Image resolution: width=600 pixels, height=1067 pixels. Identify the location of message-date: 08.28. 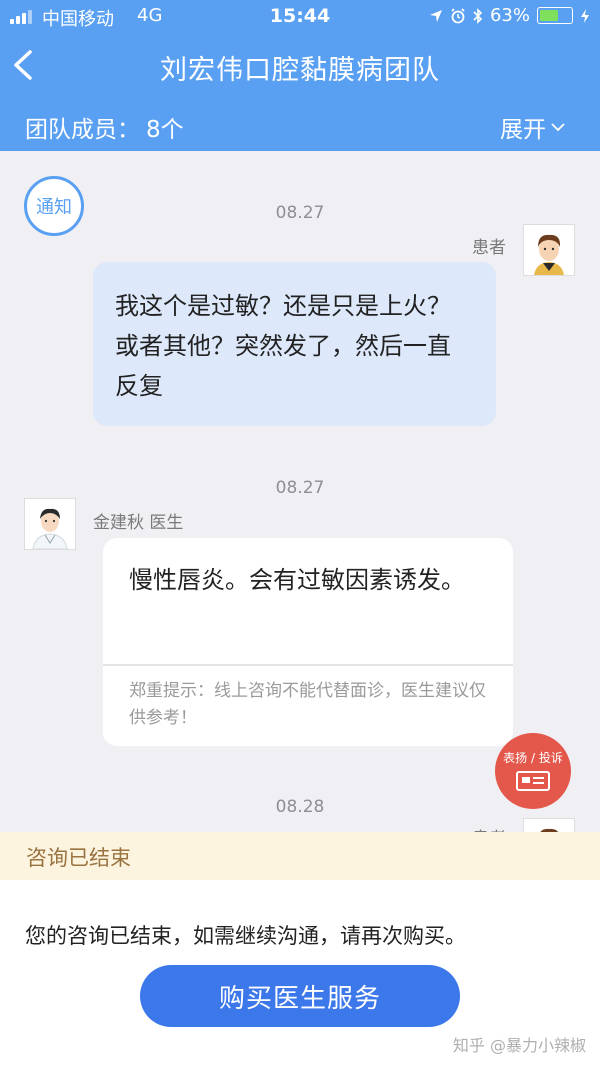
(300, 807).